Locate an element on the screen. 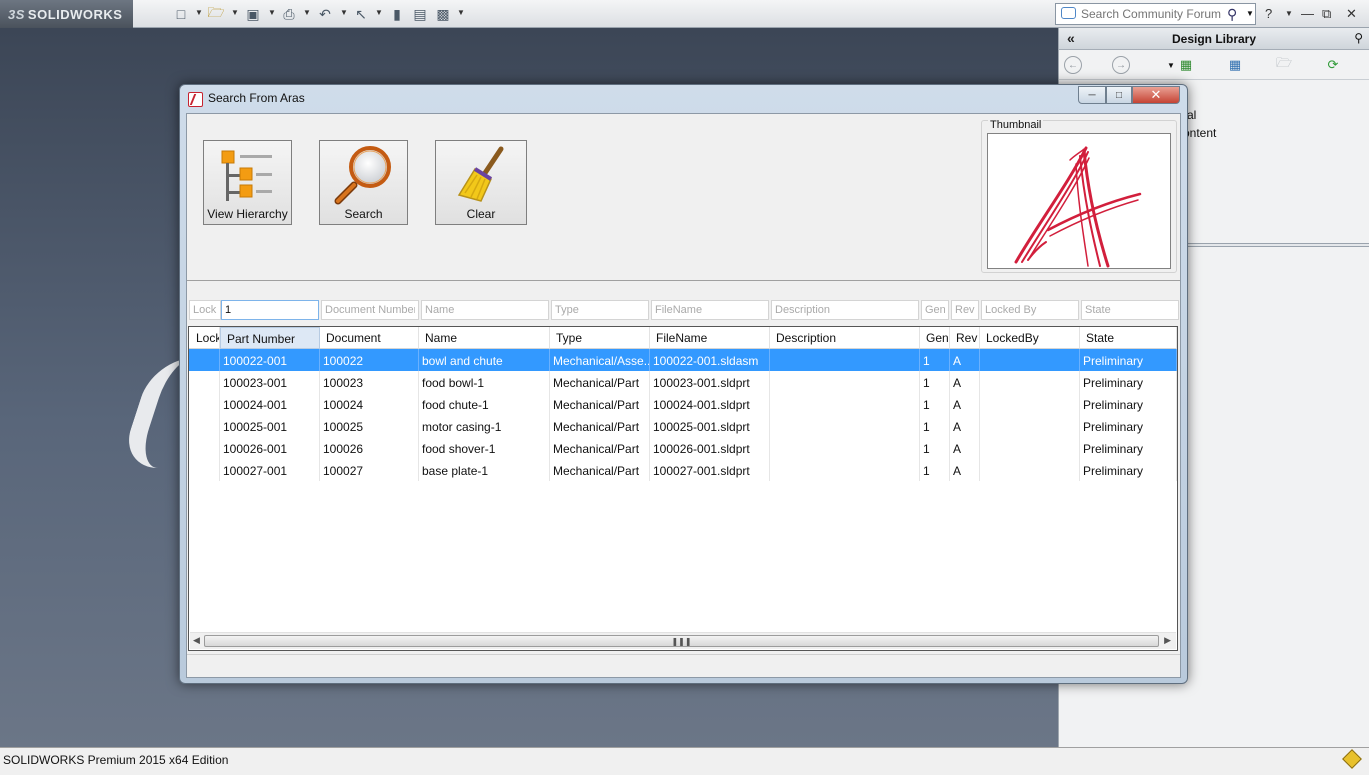 The image size is (1369, 775). solidworks-logo: 3S SOLIDWORKS is located at coordinates (66, 14).